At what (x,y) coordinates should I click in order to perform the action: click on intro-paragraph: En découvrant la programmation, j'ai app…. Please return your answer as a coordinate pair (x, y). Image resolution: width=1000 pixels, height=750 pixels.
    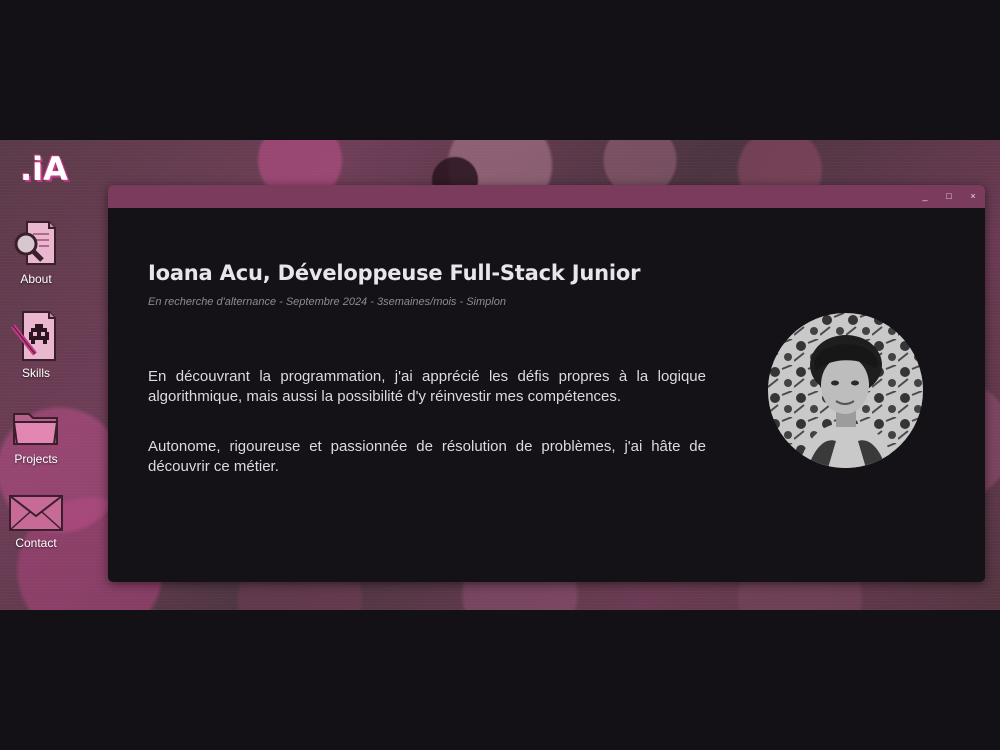
    Looking at the image, I should click on (427, 386).